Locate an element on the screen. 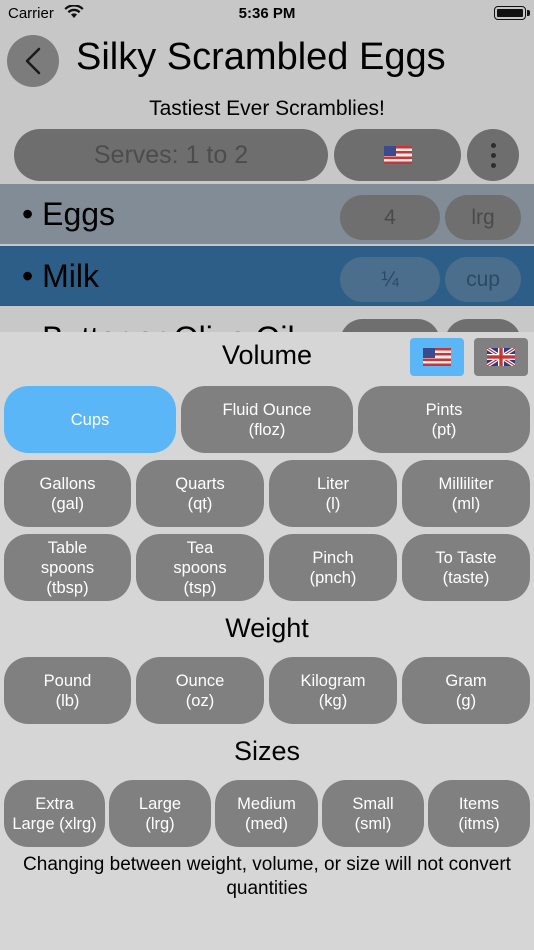 Image resolution: width=534 pixels, height=950 pixels. region-us-button is located at coordinates (437, 357).